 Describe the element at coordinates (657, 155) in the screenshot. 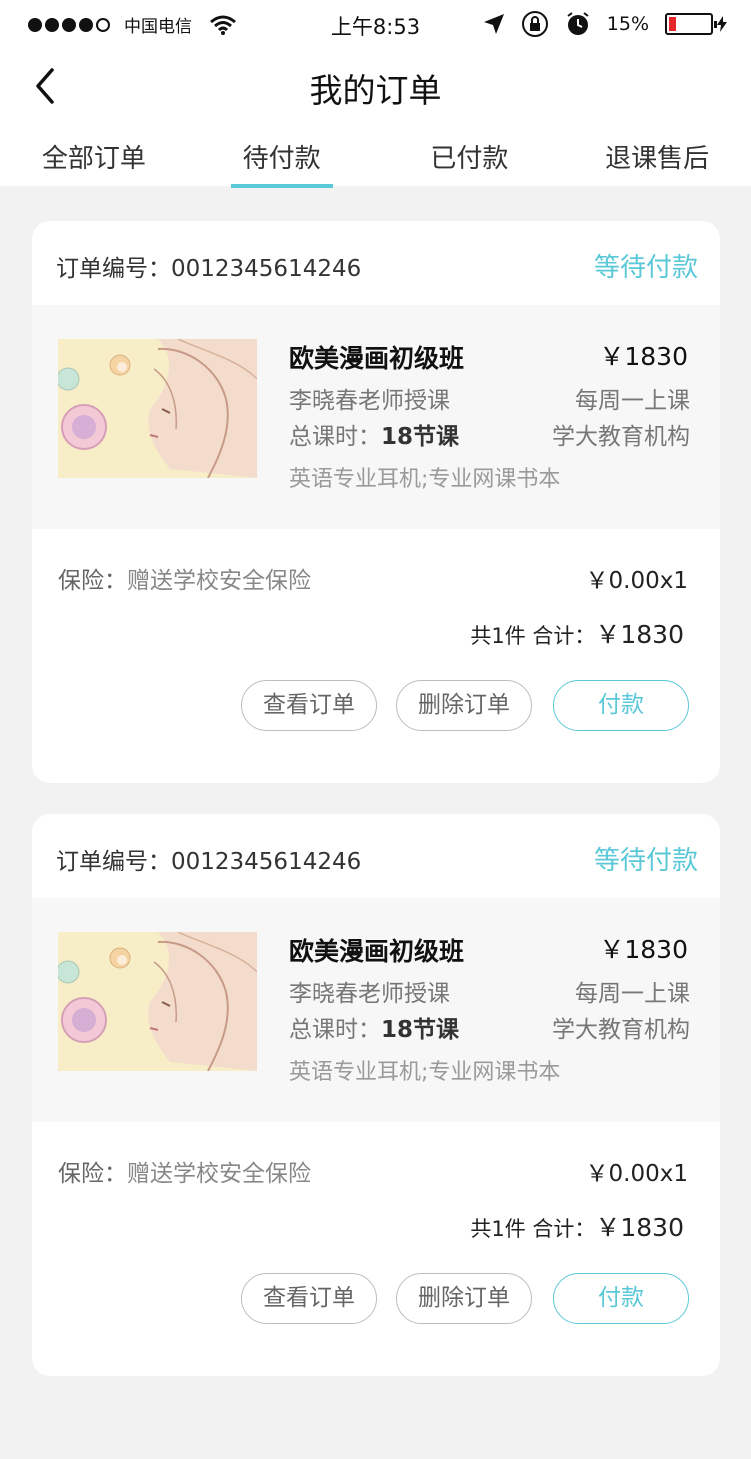

I see `tab-refund-after-sale: 退课售后` at that location.